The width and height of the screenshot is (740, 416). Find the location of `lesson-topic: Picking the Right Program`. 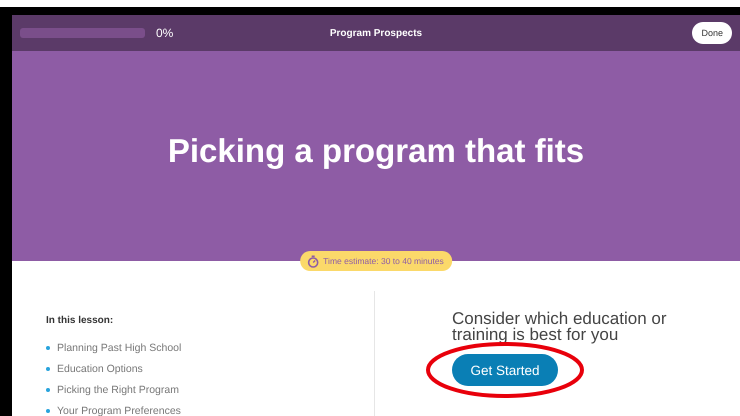

lesson-topic: Picking the Right Program is located at coordinates (118, 390).